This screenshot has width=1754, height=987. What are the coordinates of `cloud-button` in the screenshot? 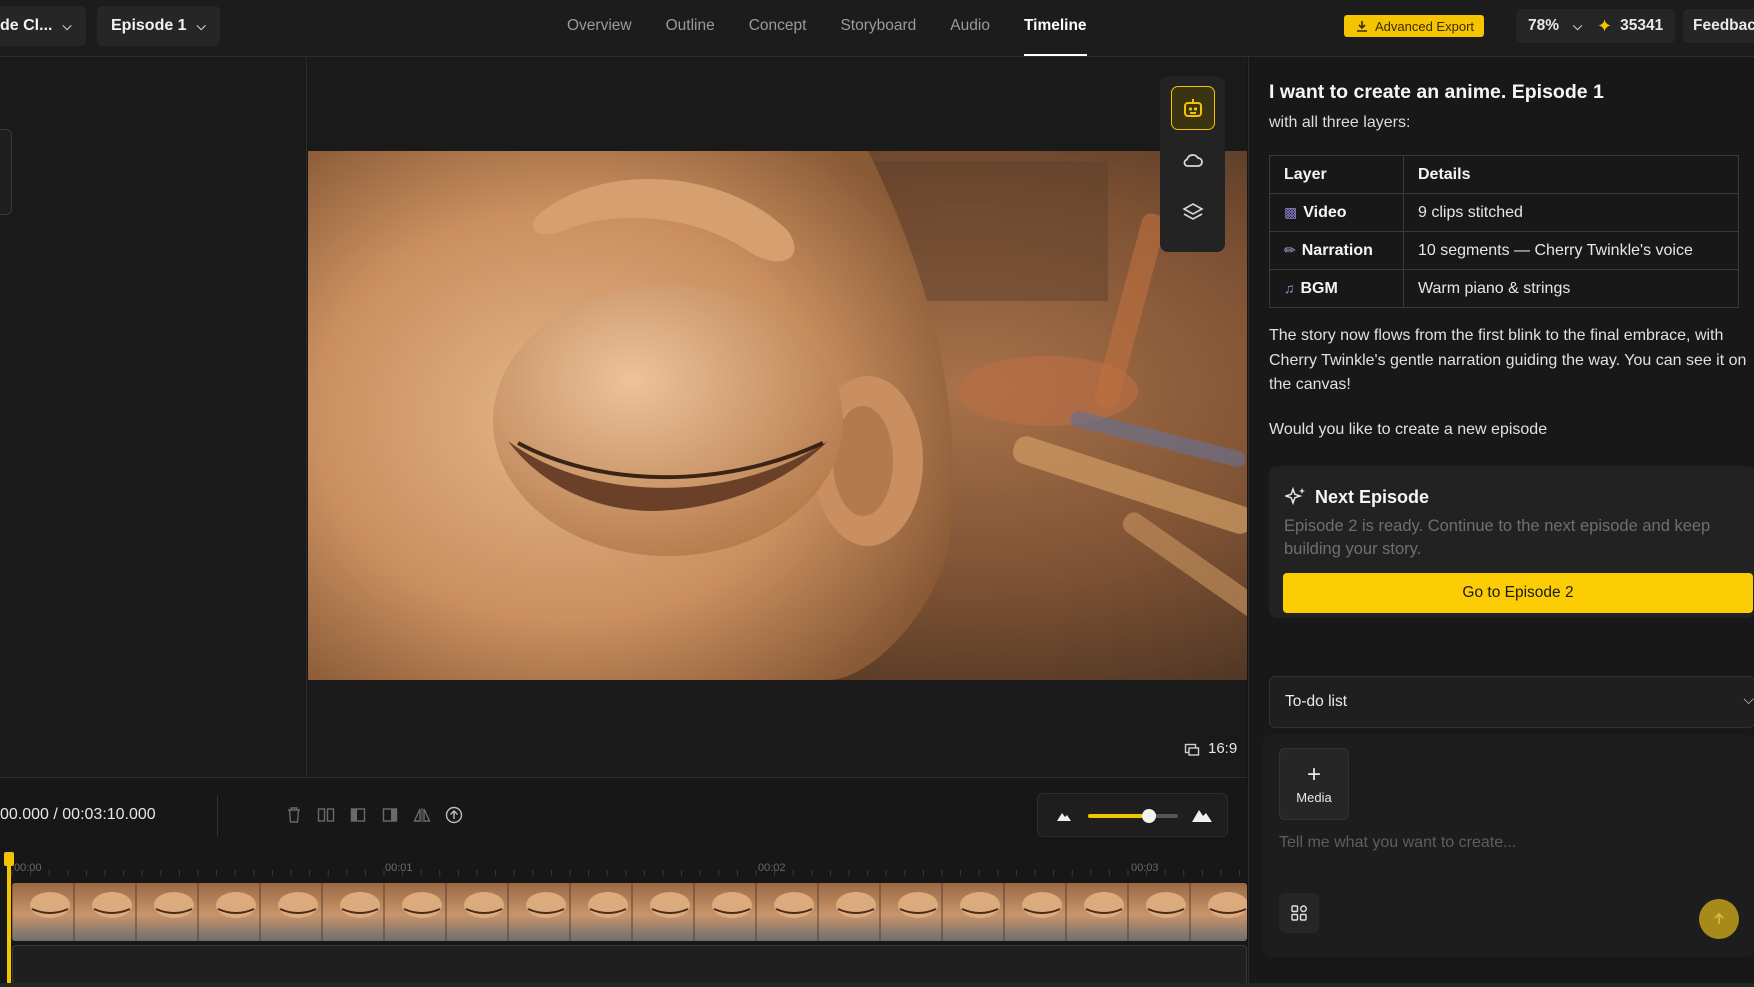 It's located at (1193, 160).